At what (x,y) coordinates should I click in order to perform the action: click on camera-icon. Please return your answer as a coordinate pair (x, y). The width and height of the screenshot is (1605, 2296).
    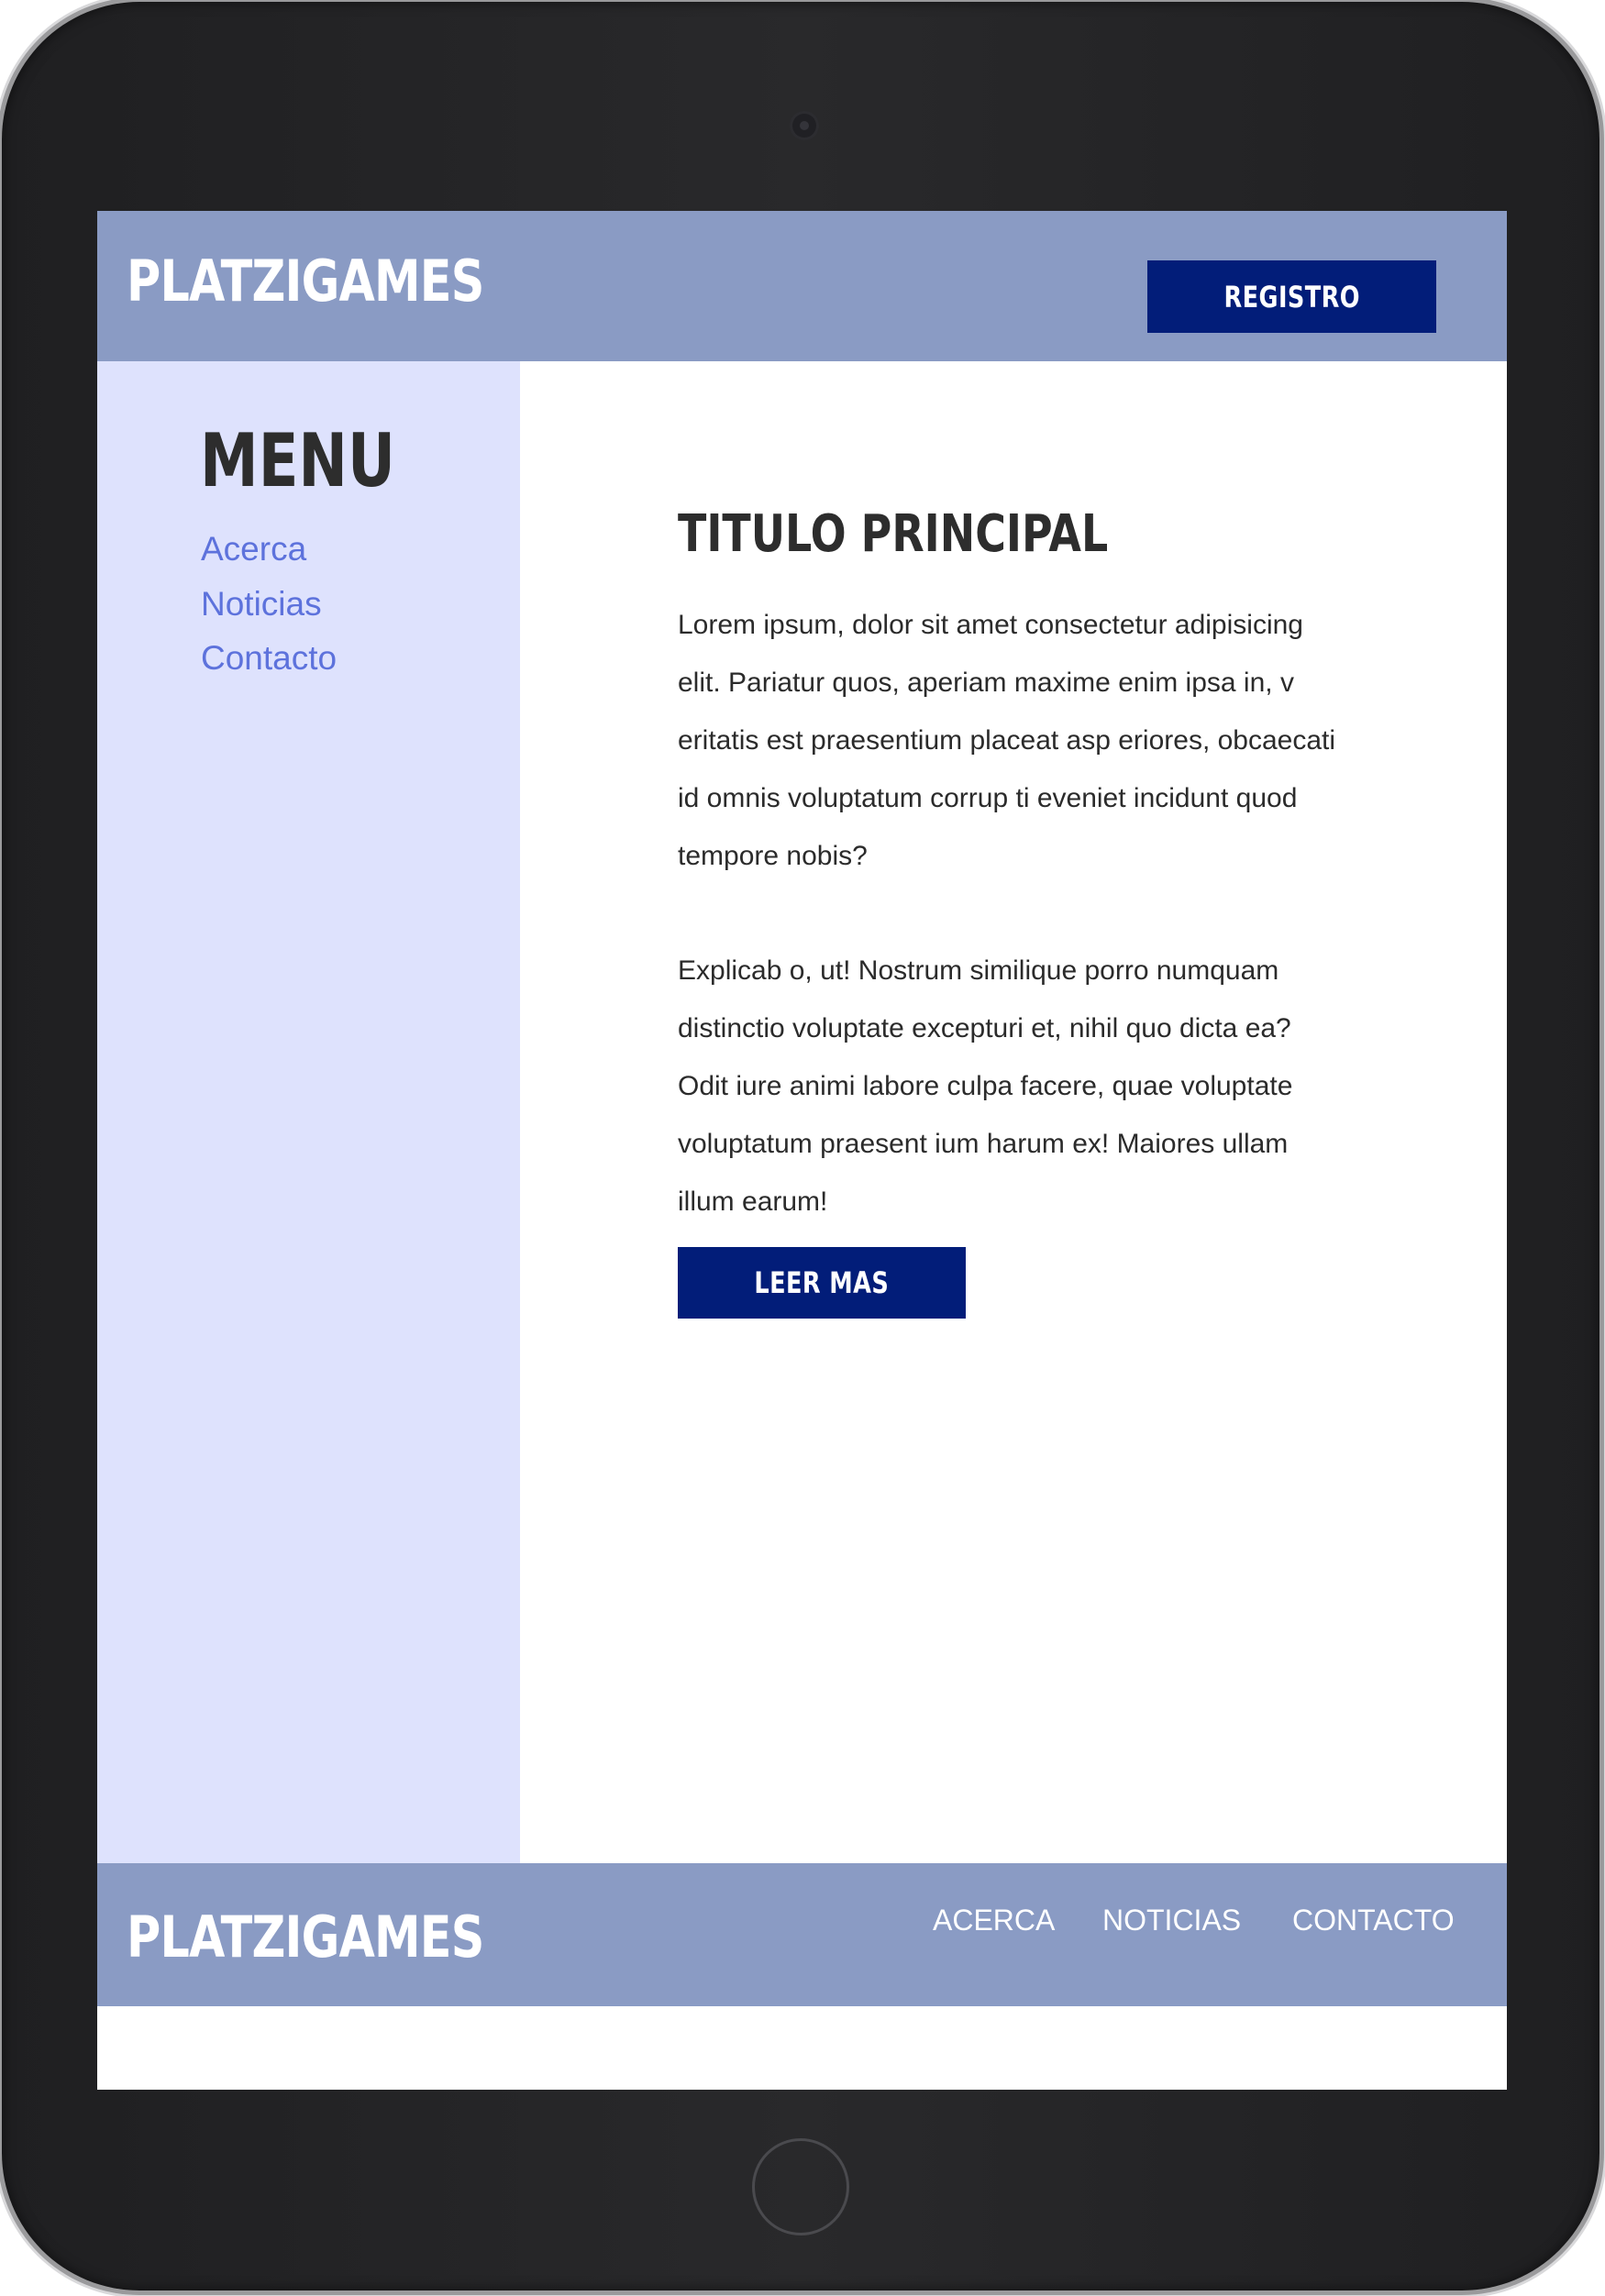
    Looking at the image, I should click on (804, 126).